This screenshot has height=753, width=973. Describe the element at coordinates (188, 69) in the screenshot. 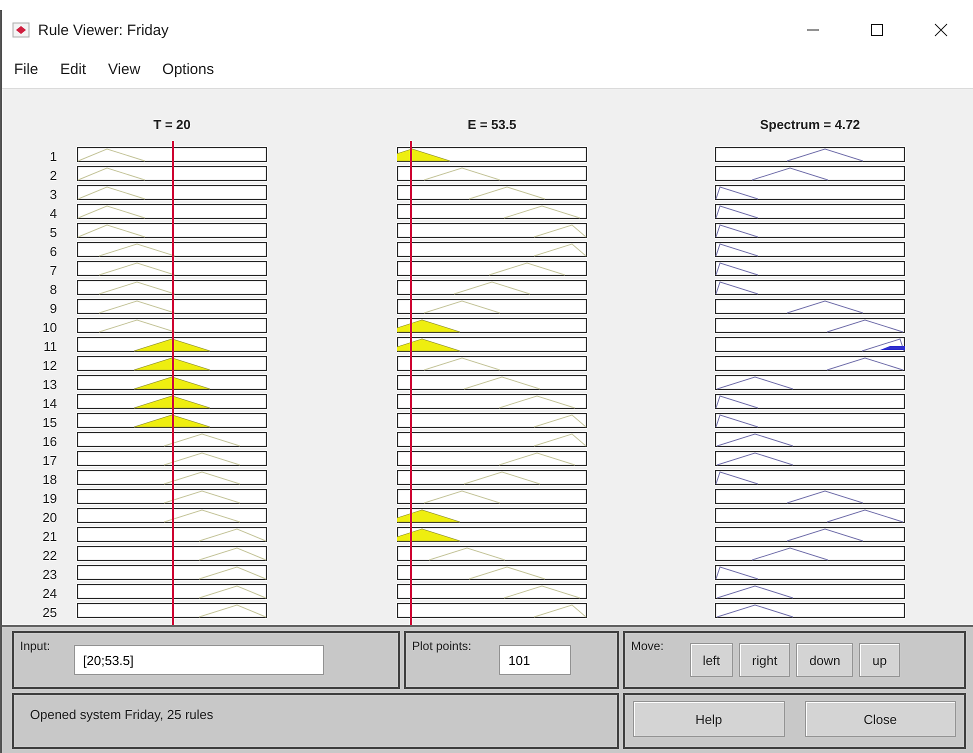

I see `menu-item: Options` at that location.